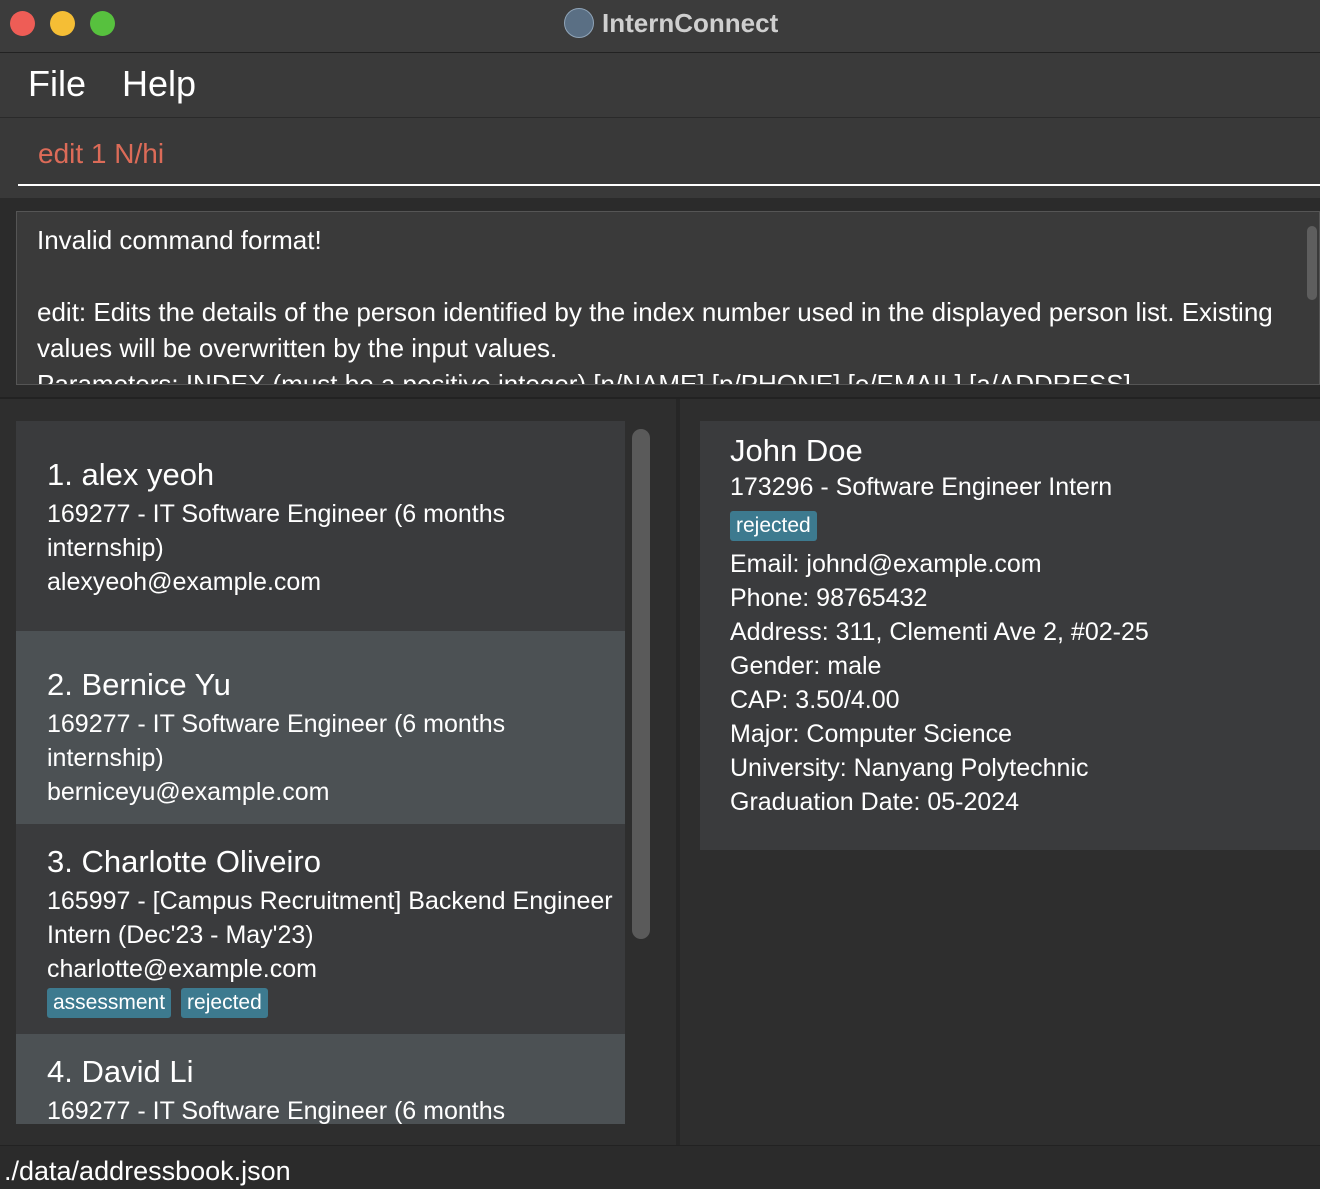  I want to click on person-name: 1. alex yeoh, so click(131, 474).